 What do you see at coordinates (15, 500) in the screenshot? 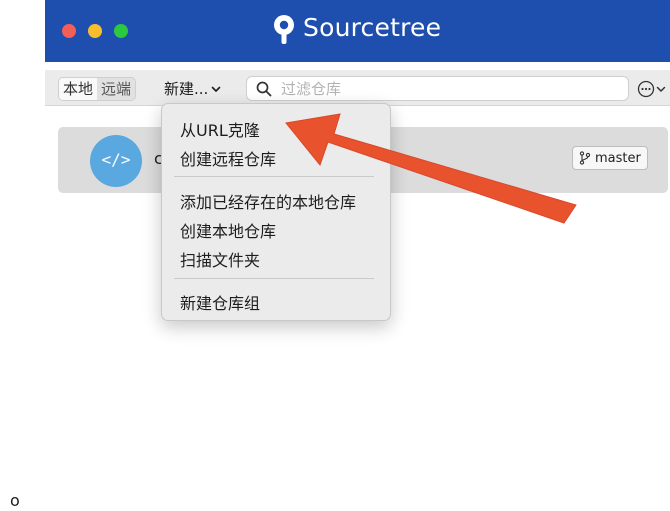
I see `stray-text: o` at bounding box center [15, 500].